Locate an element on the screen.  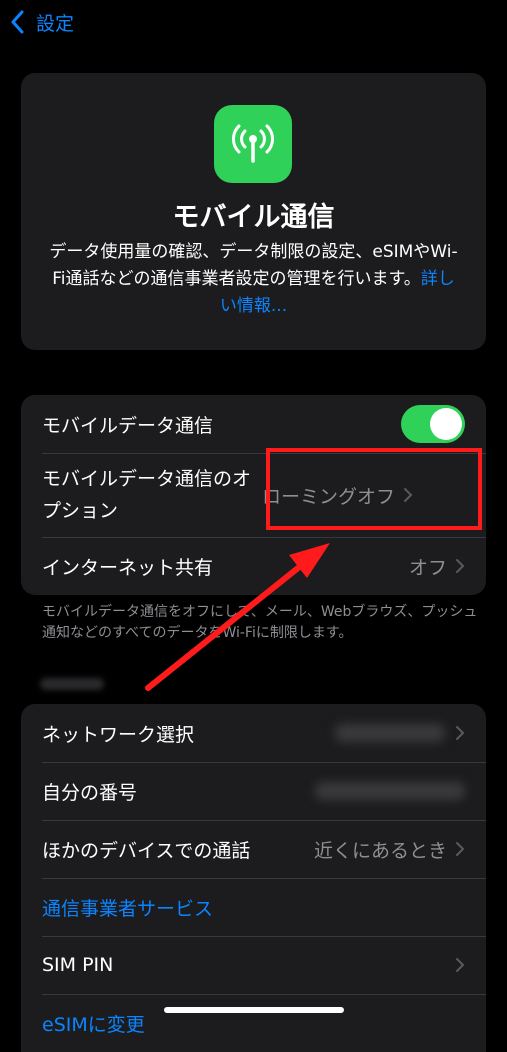
home-indicator is located at coordinates (254, 1010).